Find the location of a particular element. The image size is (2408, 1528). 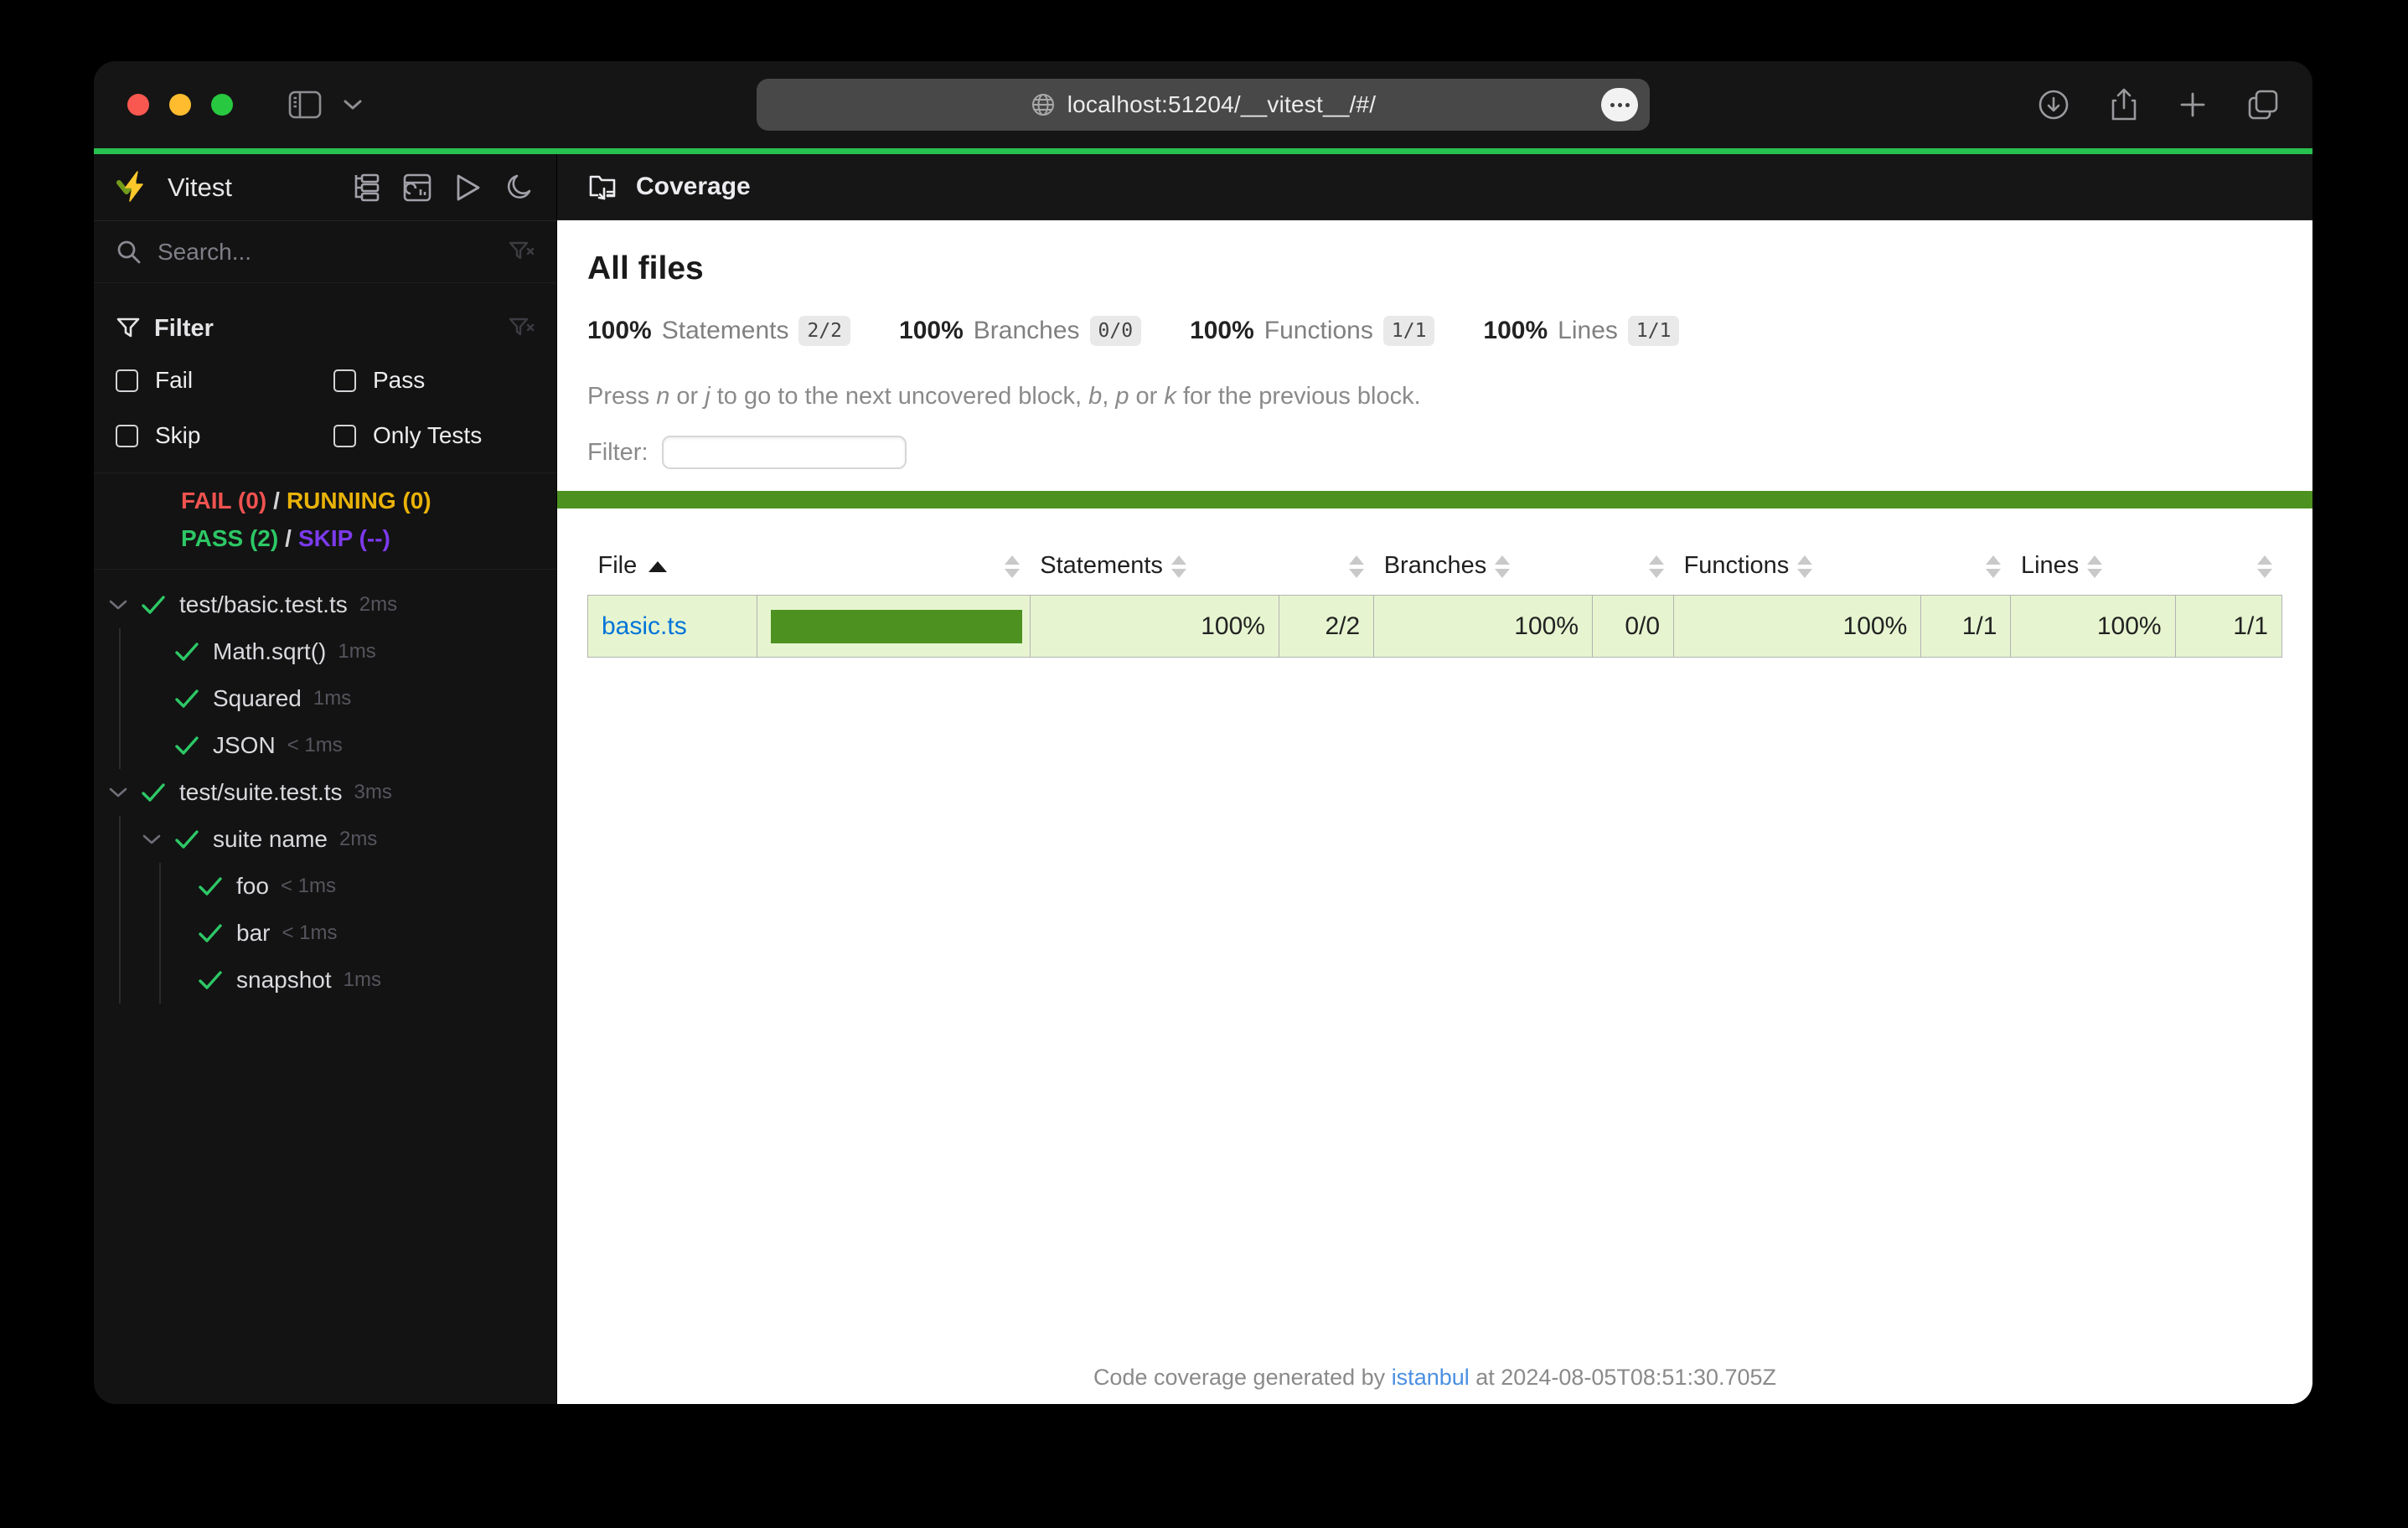

checkbox-fail-box is located at coordinates (127, 380).